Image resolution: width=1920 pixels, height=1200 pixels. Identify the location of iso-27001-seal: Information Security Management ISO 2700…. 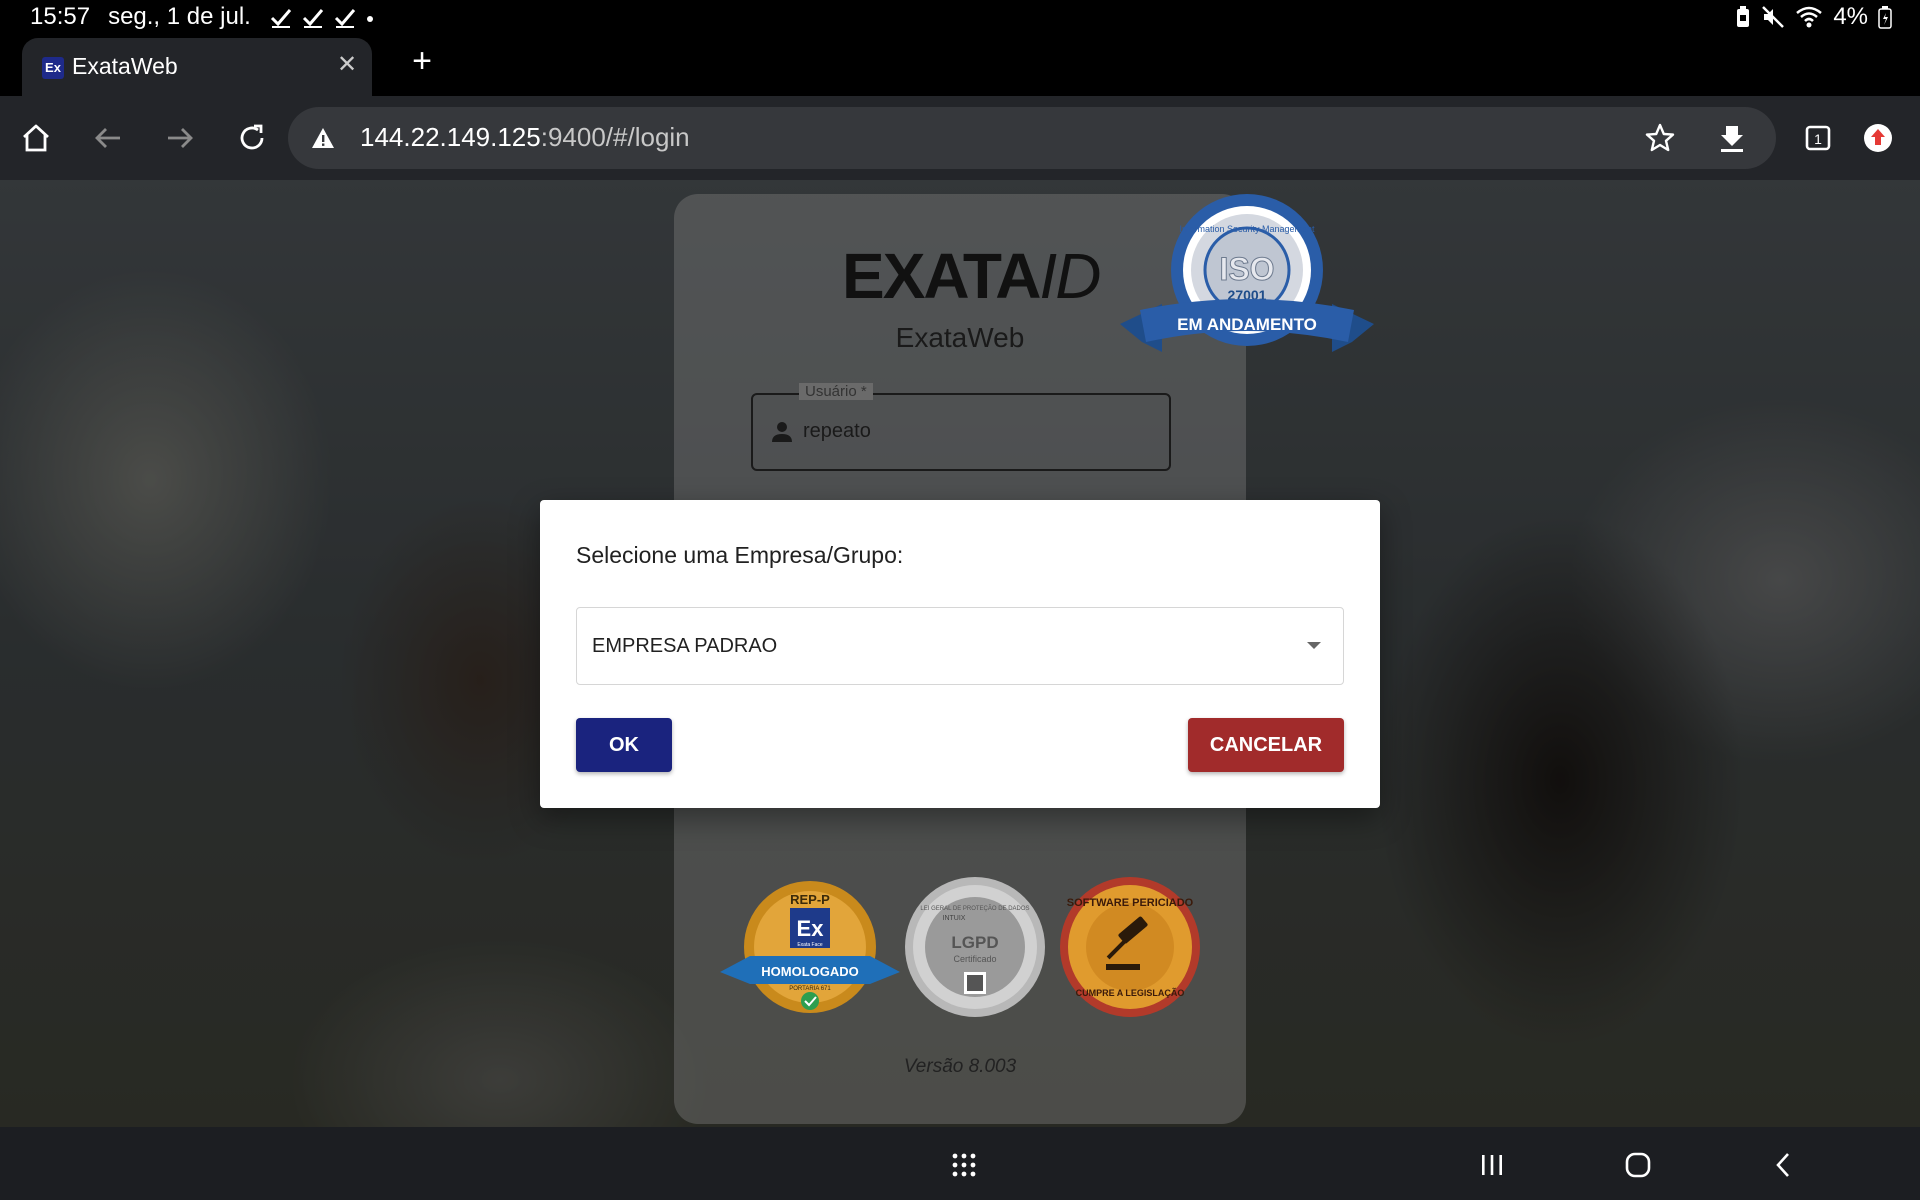
(1247, 273).